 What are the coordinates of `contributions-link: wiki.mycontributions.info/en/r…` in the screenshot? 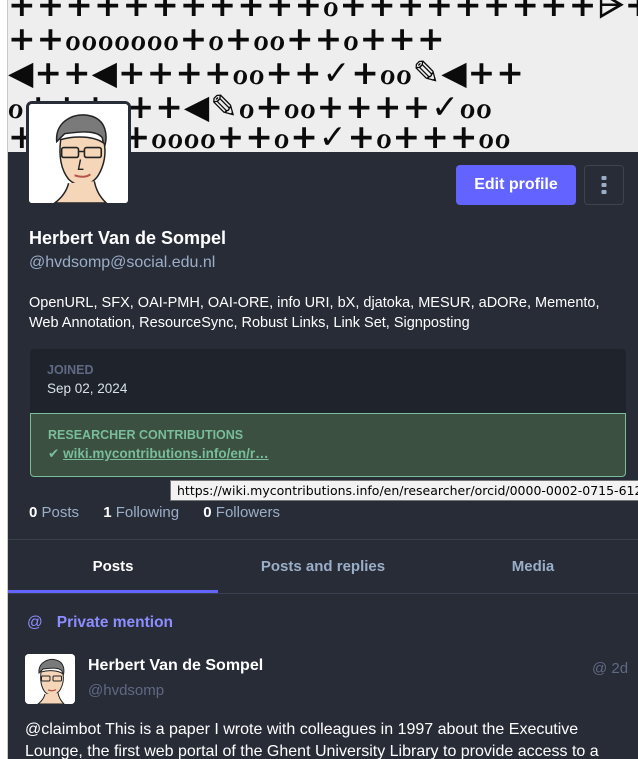 It's located at (166, 453).